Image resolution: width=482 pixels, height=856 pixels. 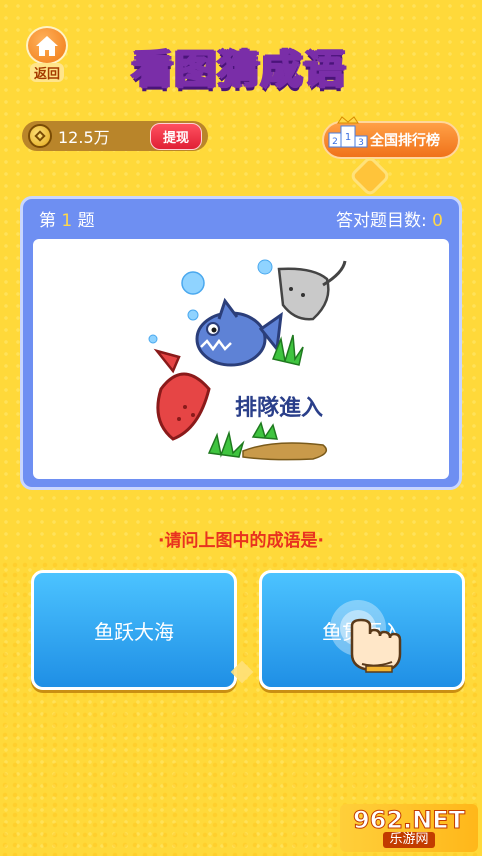 I want to click on idiom-illustration: 排隊進入, so click(x=247, y=360).